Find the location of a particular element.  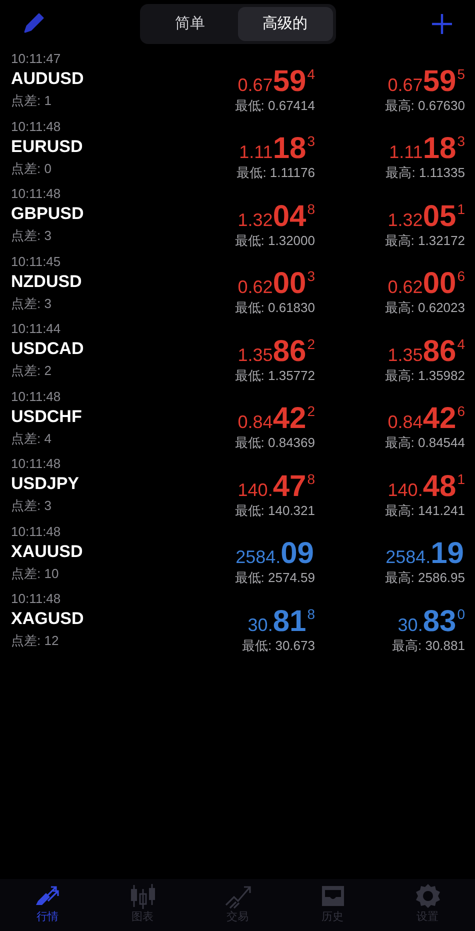

spread: 点差: 1 is located at coordinates (31, 101).